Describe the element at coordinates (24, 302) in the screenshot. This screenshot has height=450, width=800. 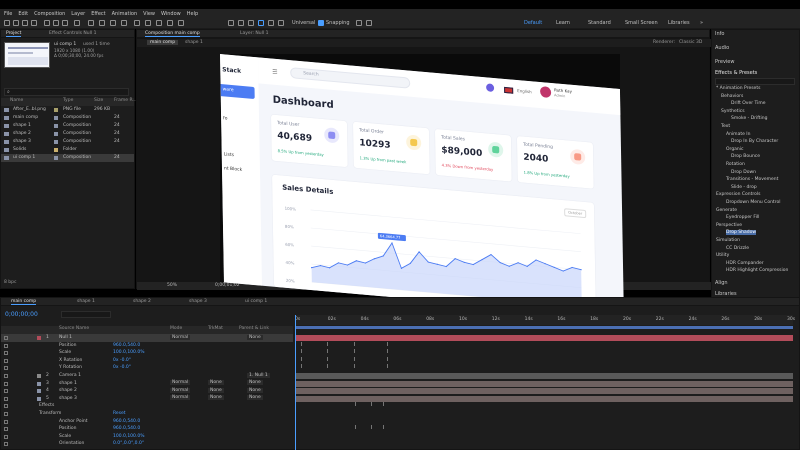
I see `timeline-tab: main comp` at that location.